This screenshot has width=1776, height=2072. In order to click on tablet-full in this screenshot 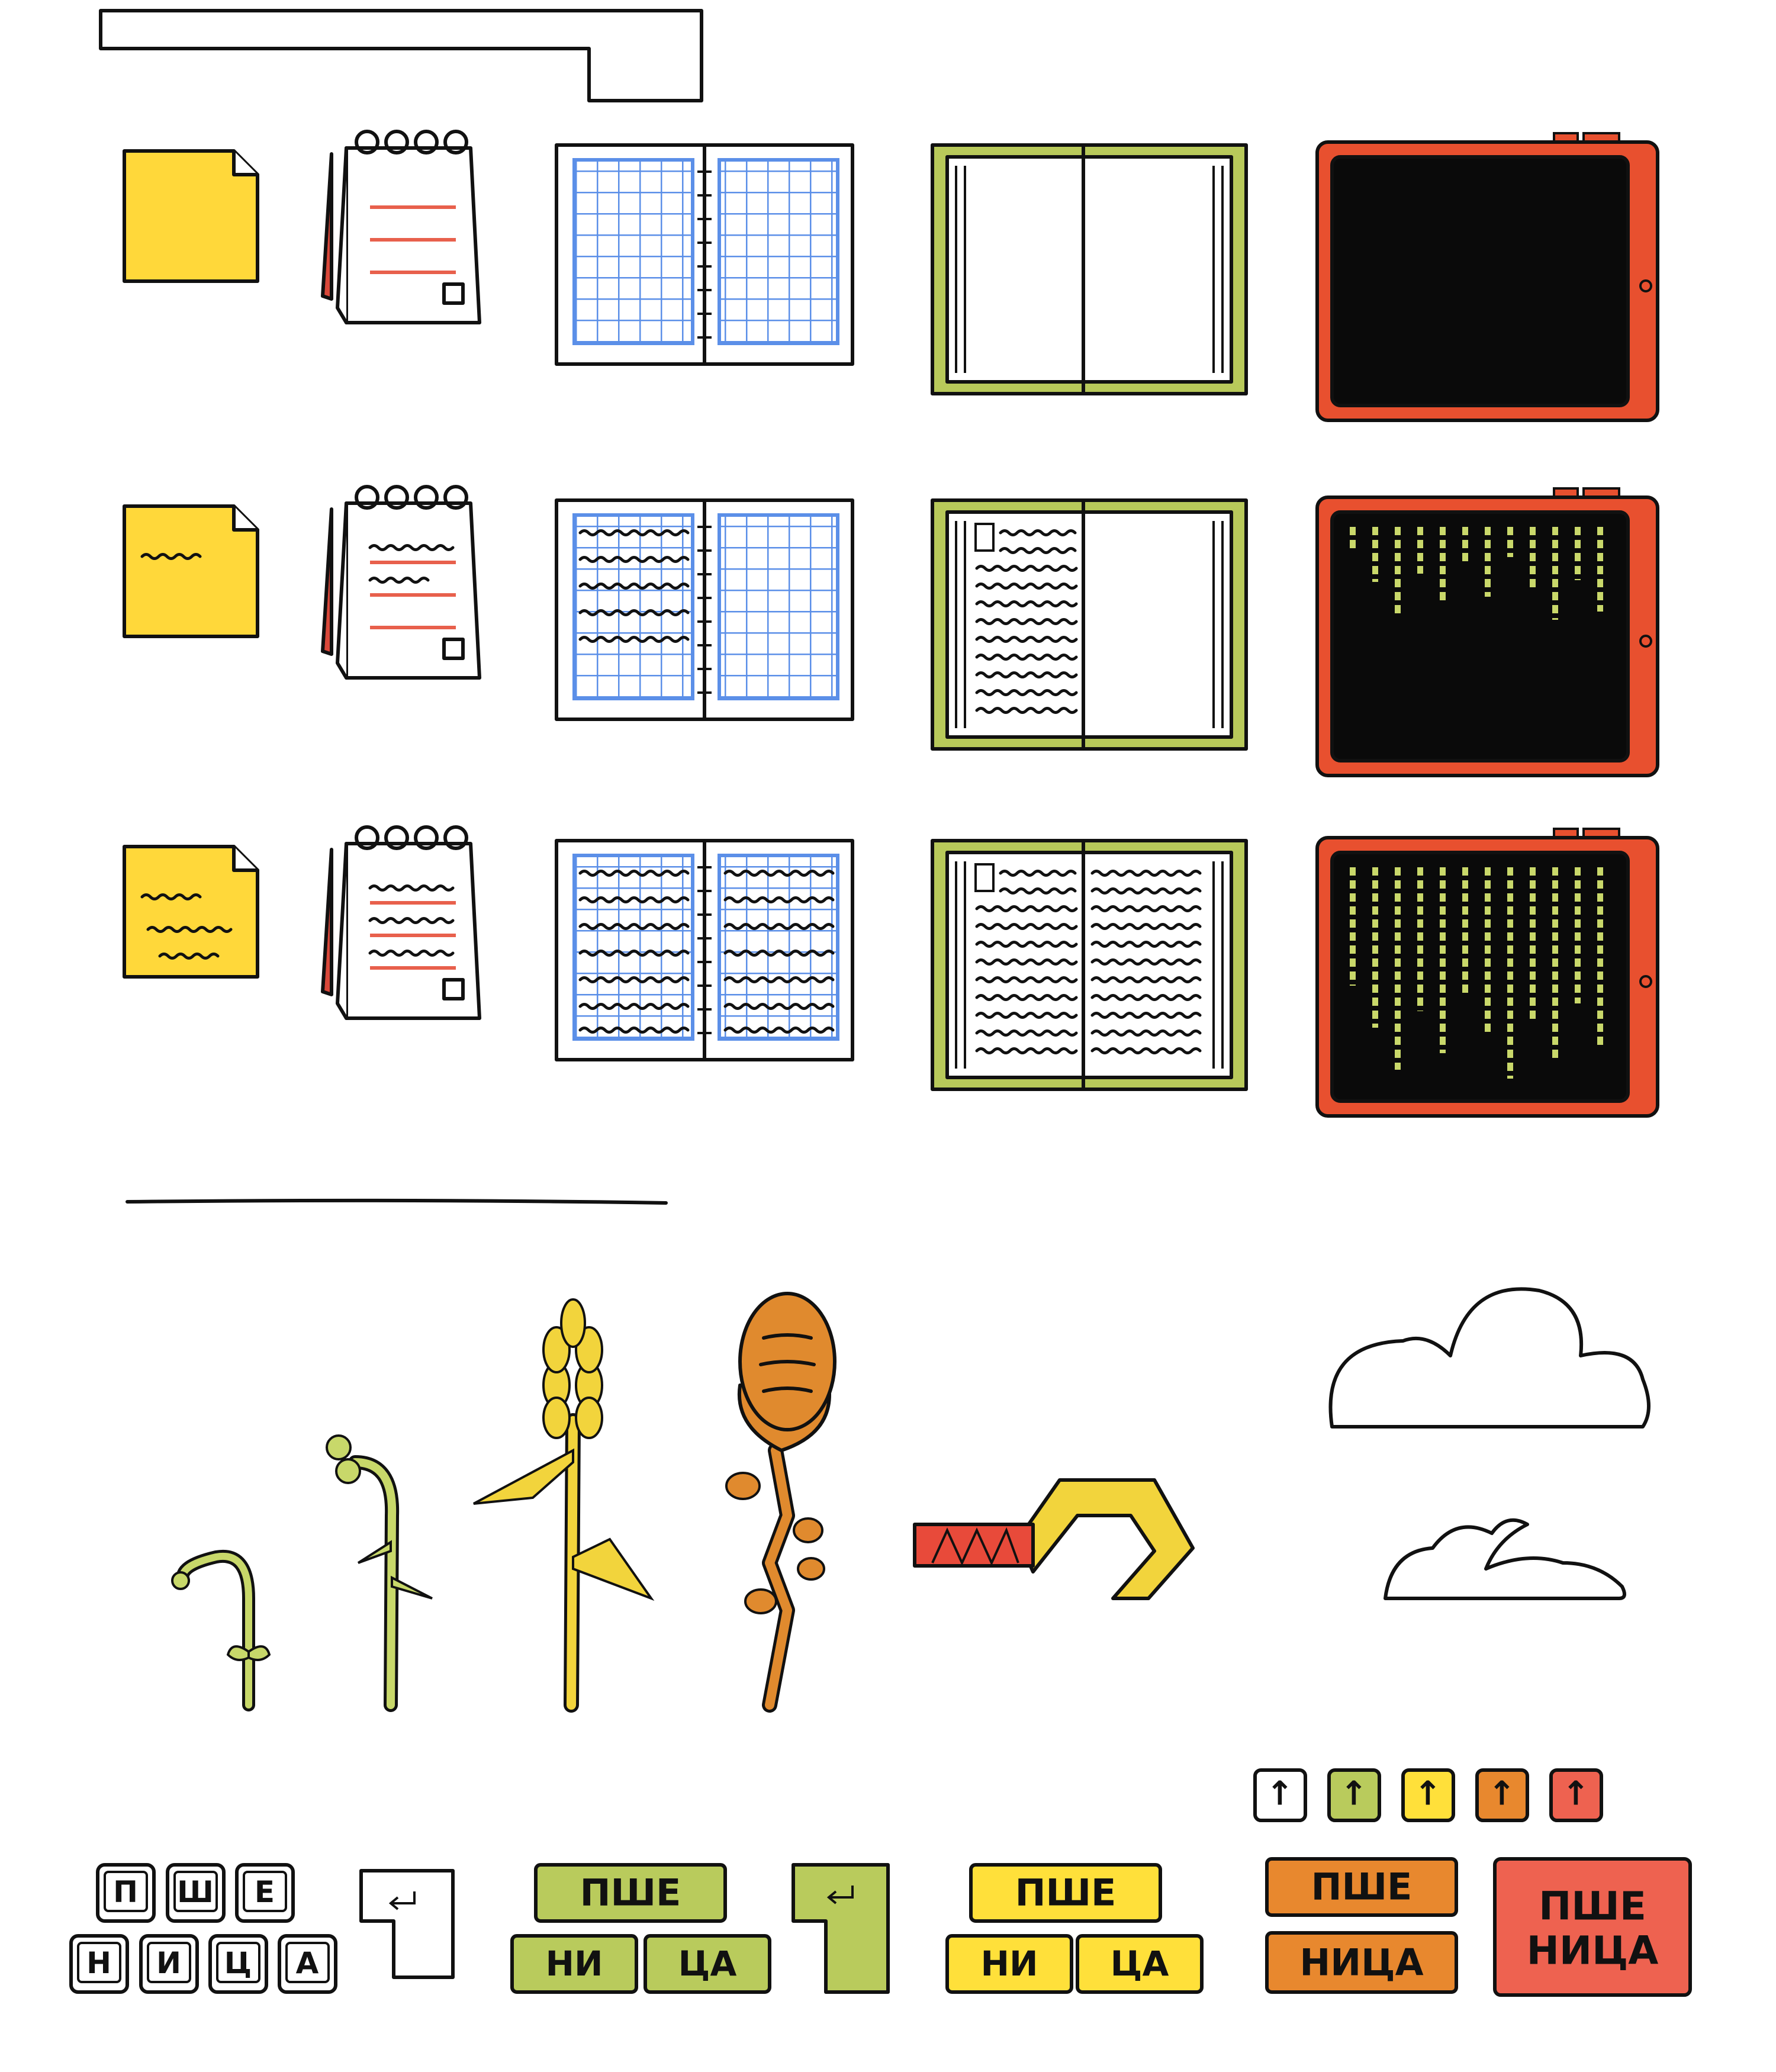, I will do `click(1487, 973)`.